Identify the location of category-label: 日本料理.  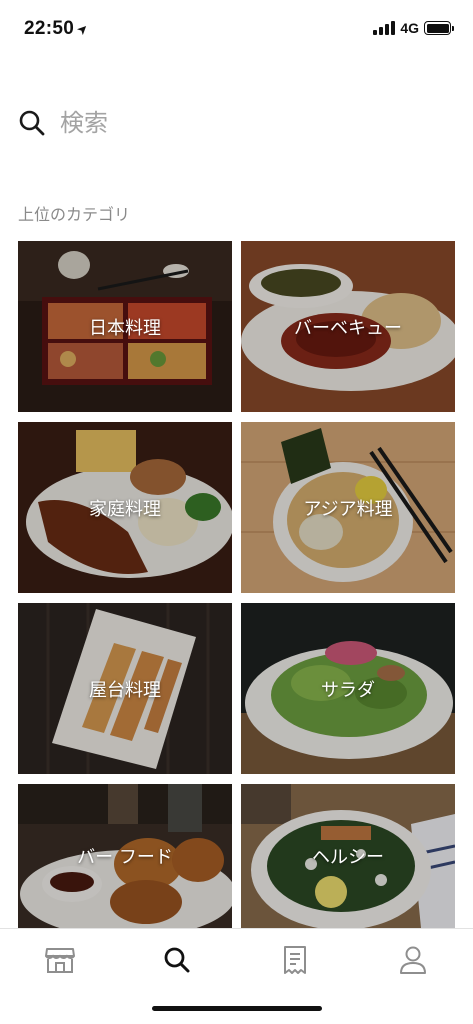
(125, 328).